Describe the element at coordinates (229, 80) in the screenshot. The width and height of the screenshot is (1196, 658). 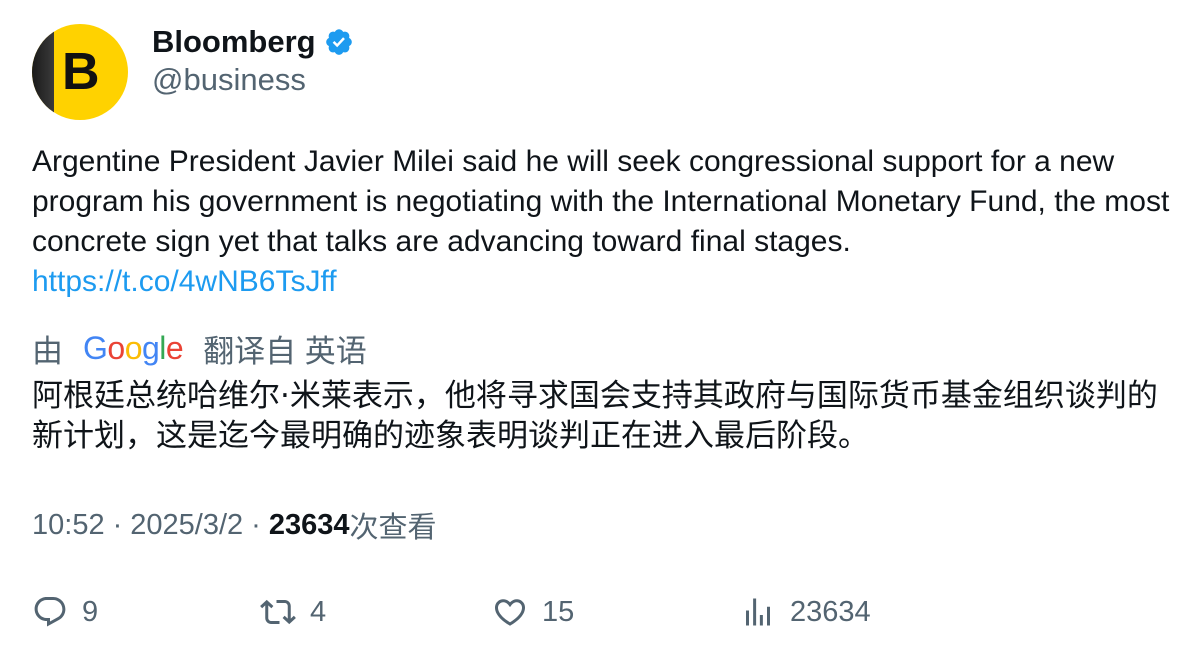
I see `author-handle: @business` at that location.